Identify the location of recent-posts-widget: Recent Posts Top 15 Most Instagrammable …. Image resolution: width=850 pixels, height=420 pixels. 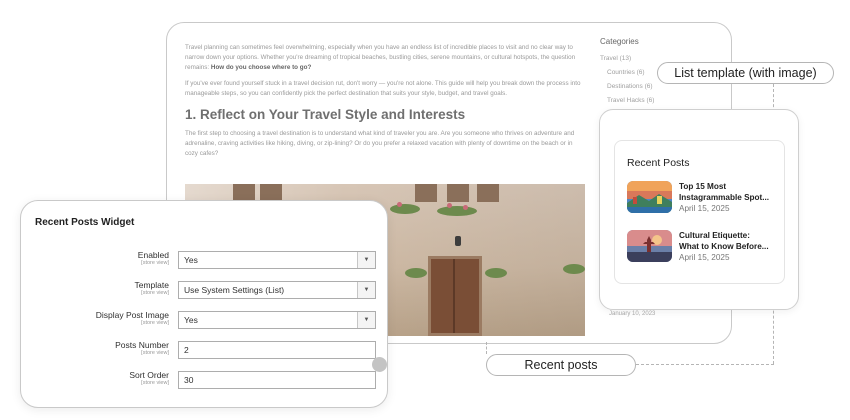
(699, 212).